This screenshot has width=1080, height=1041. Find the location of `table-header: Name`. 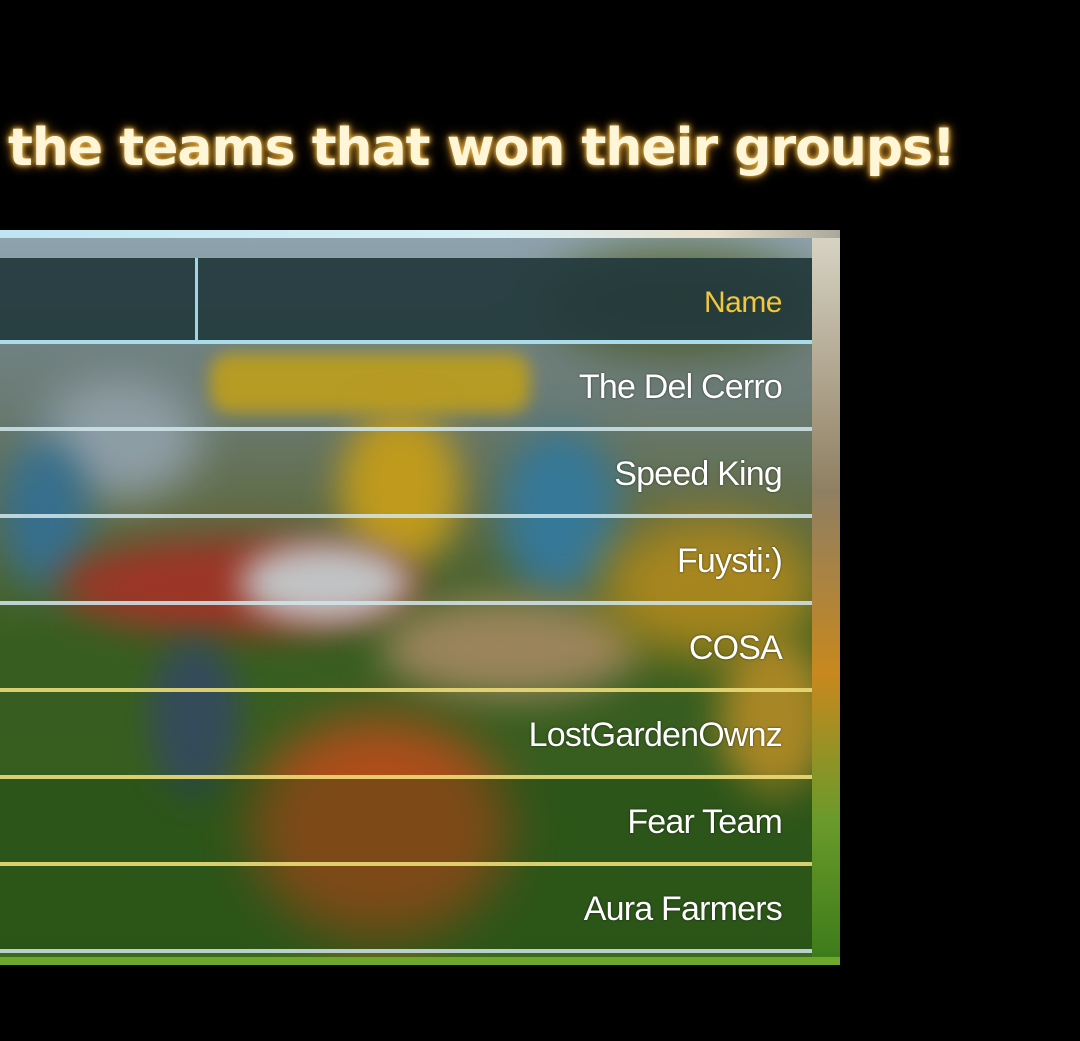

table-header: Name is located at coordinates (406, 301).